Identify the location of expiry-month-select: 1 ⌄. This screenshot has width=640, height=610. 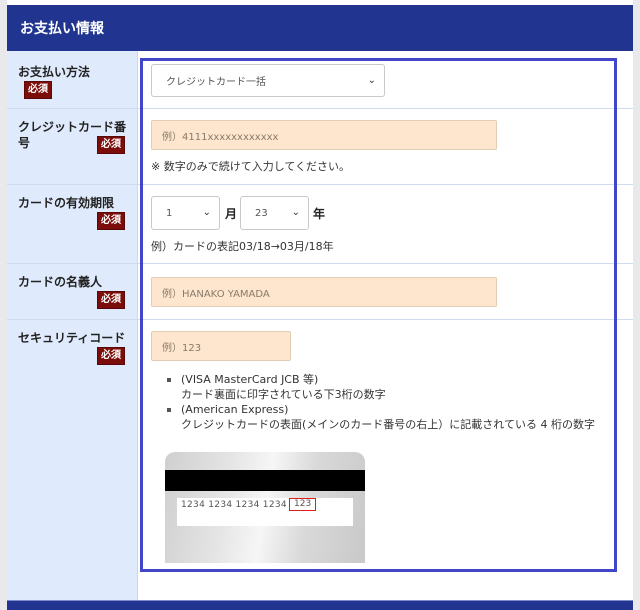
(185, 213).